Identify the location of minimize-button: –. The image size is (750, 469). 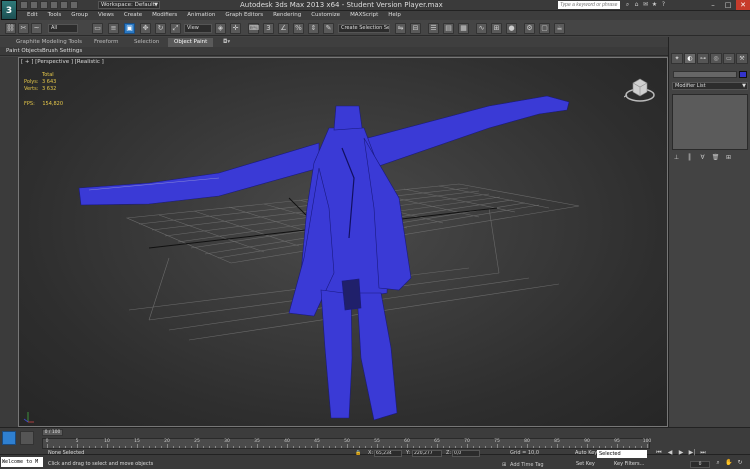
(713, 5).